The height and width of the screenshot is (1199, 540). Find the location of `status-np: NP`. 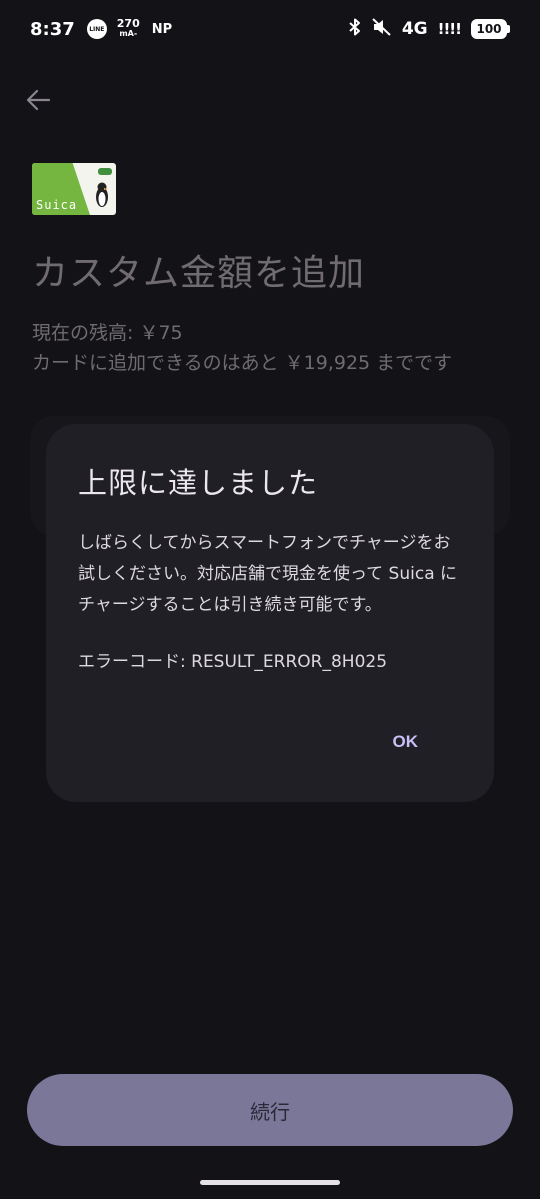

status-np: NP is located at coordinates (162, 29).